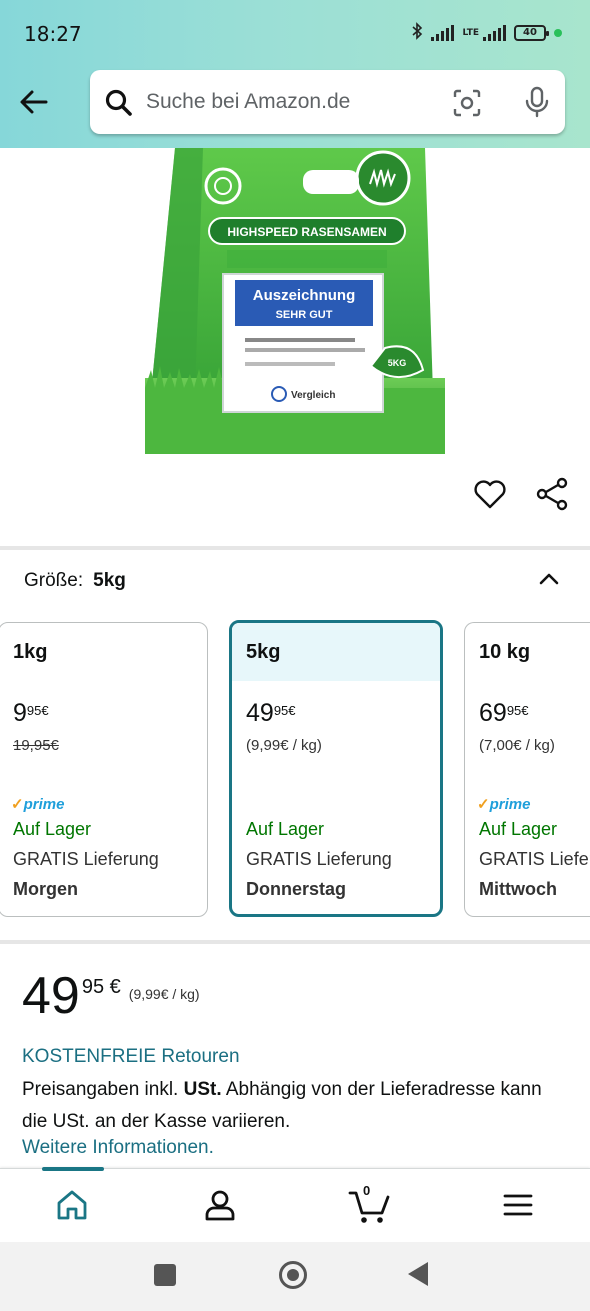 The height and width of the screenshot is (1311, 590). Describe the element at coordinates (30, 652) in the screenshot. I see `size-option-name: 1kg` at that location.